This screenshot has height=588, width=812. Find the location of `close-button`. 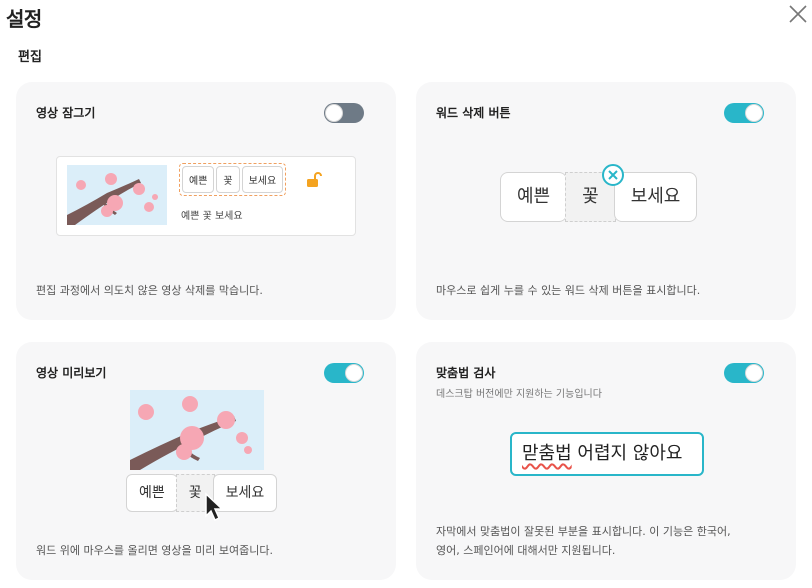

close-button is located at coordinates (798, 14).